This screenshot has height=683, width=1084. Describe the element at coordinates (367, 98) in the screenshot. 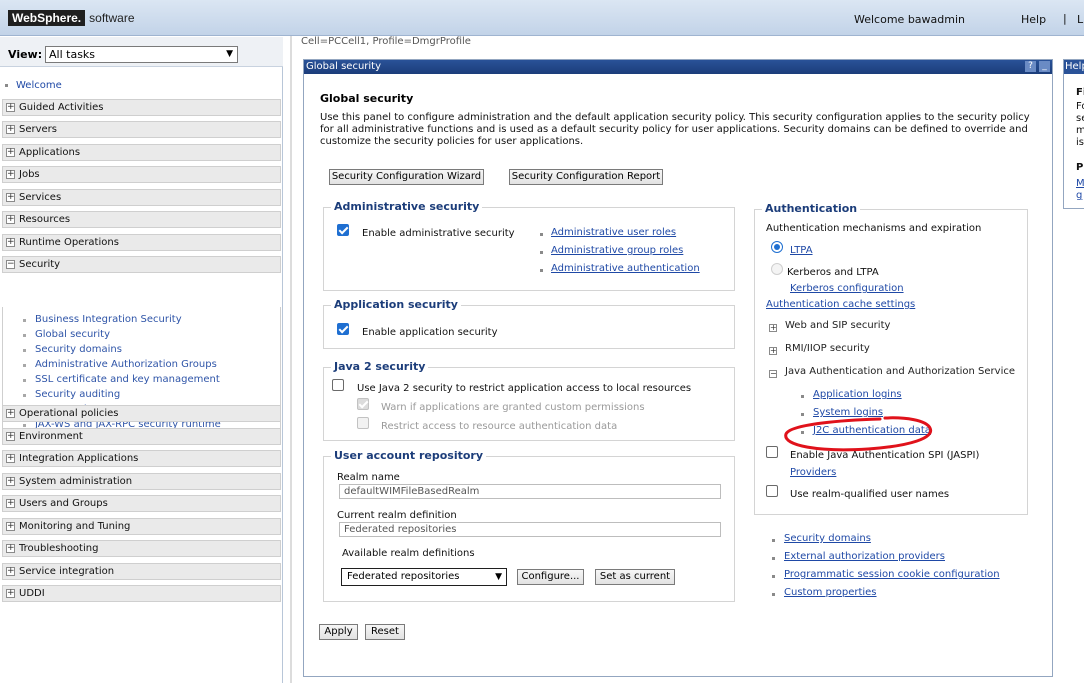

I see `page-title: Global security` at that location.